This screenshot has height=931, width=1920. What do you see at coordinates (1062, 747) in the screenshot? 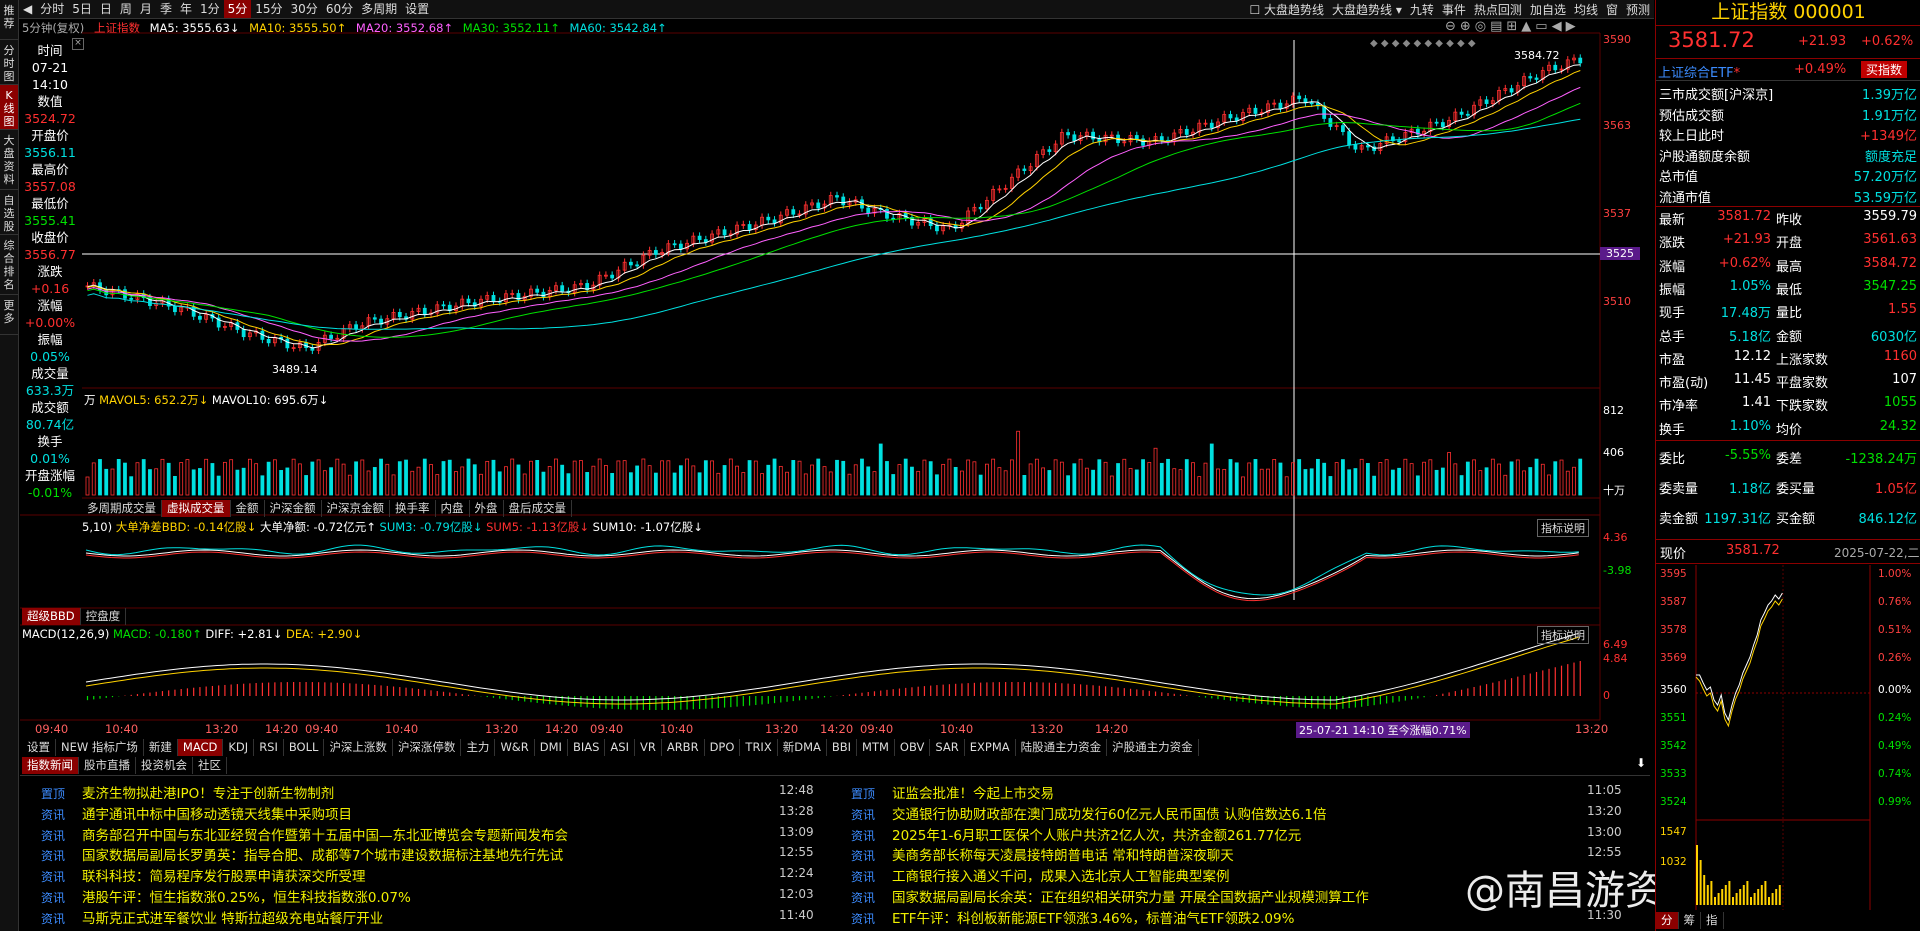
I see `indicator-tab: 陆股通主力资金` at bounding box center [1062, 747].